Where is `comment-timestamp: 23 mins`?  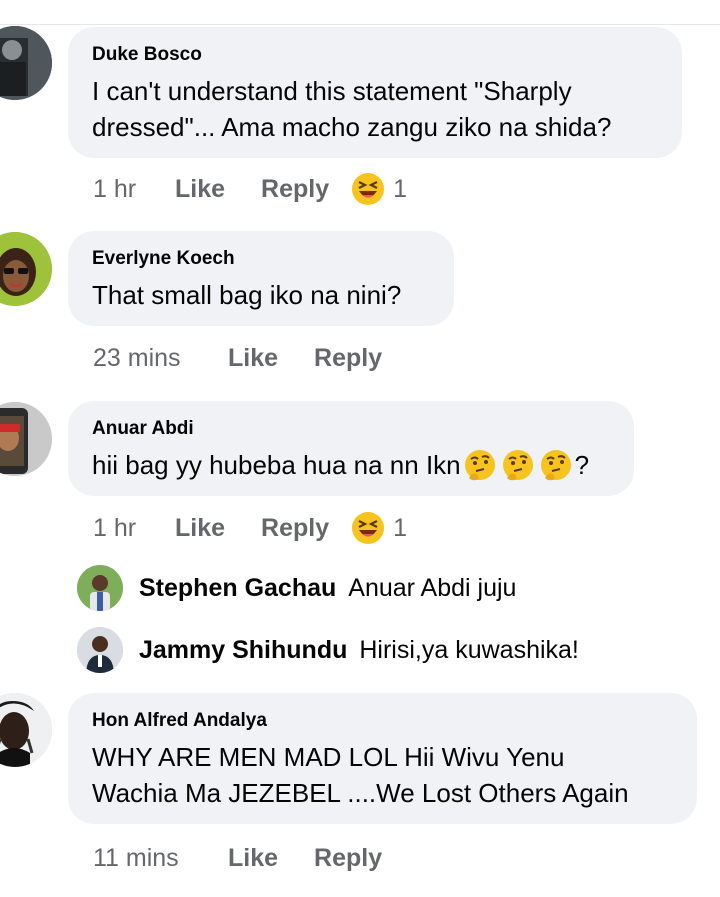 comment-timestamp: 23 mins is located at coordinates (160, 358).